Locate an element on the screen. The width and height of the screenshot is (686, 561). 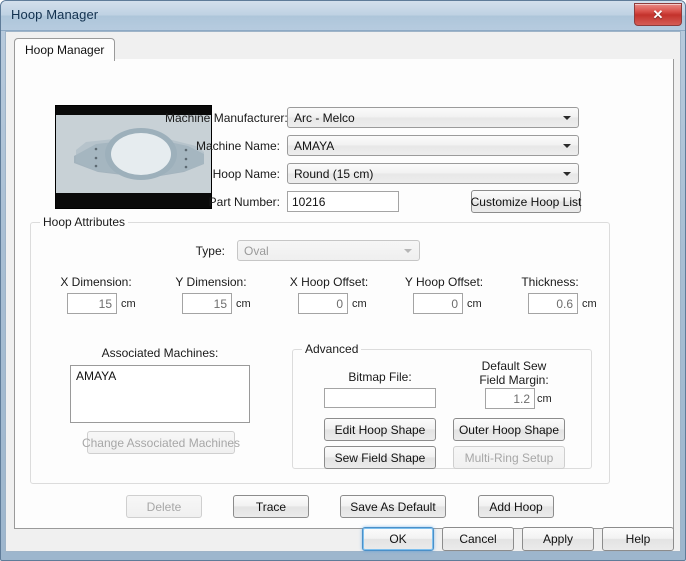
change-associated-machines-button: Change Associated Machines is located at coordinates (161, 442).